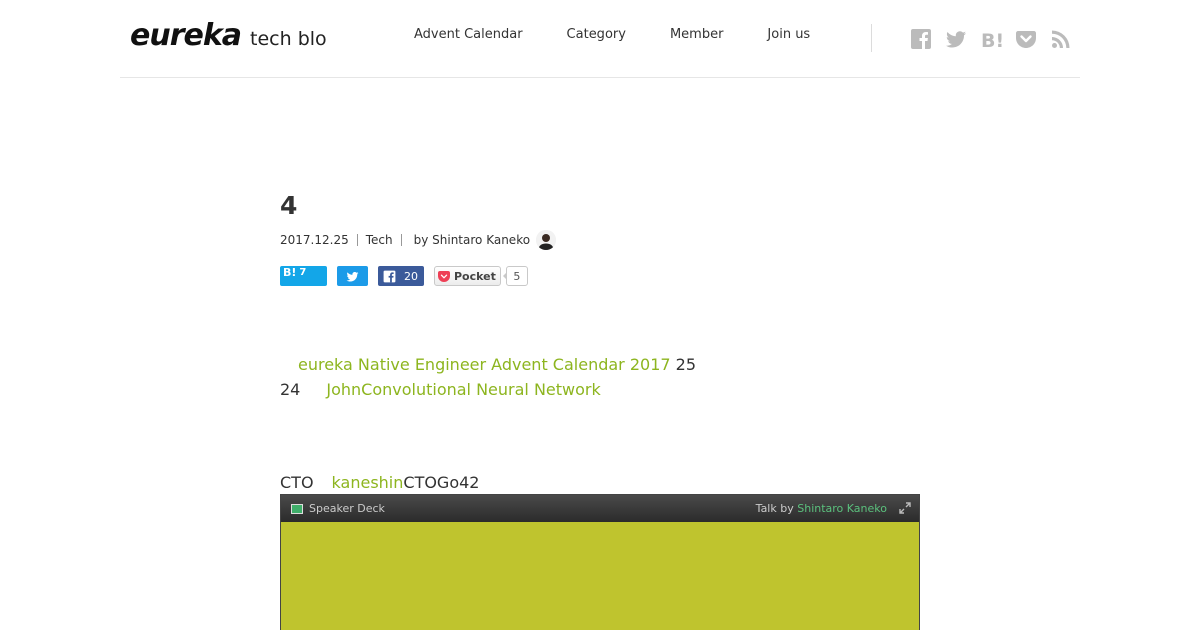 The image size is (1200, 630). What do you see at coordinates (472, 240) in the screenshot?
I see `article-author: by Shintaro Kaneko` at bounding box center [472, 240].